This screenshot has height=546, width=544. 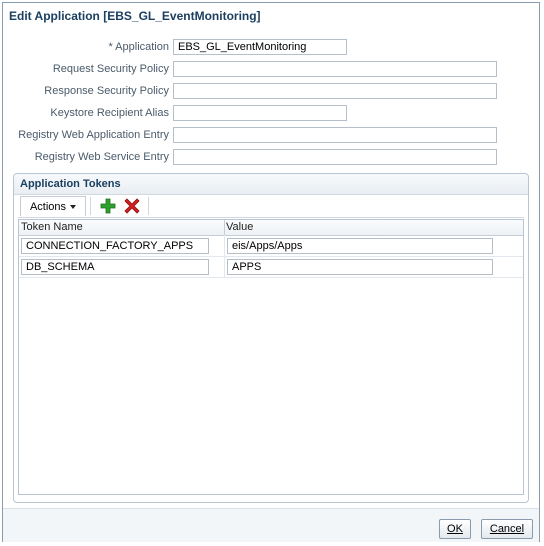 I want to click on column-header-token-name: Token Name, so click(x=52, y=227).